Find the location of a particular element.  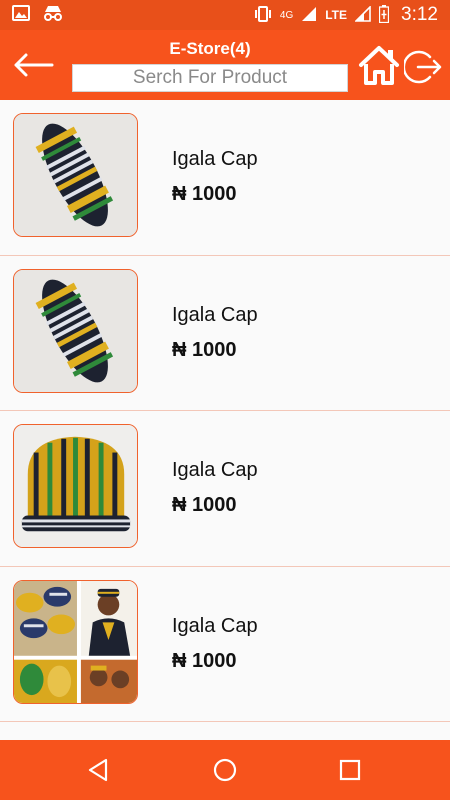

recents-square-icon is located at coordinates (350, 770).